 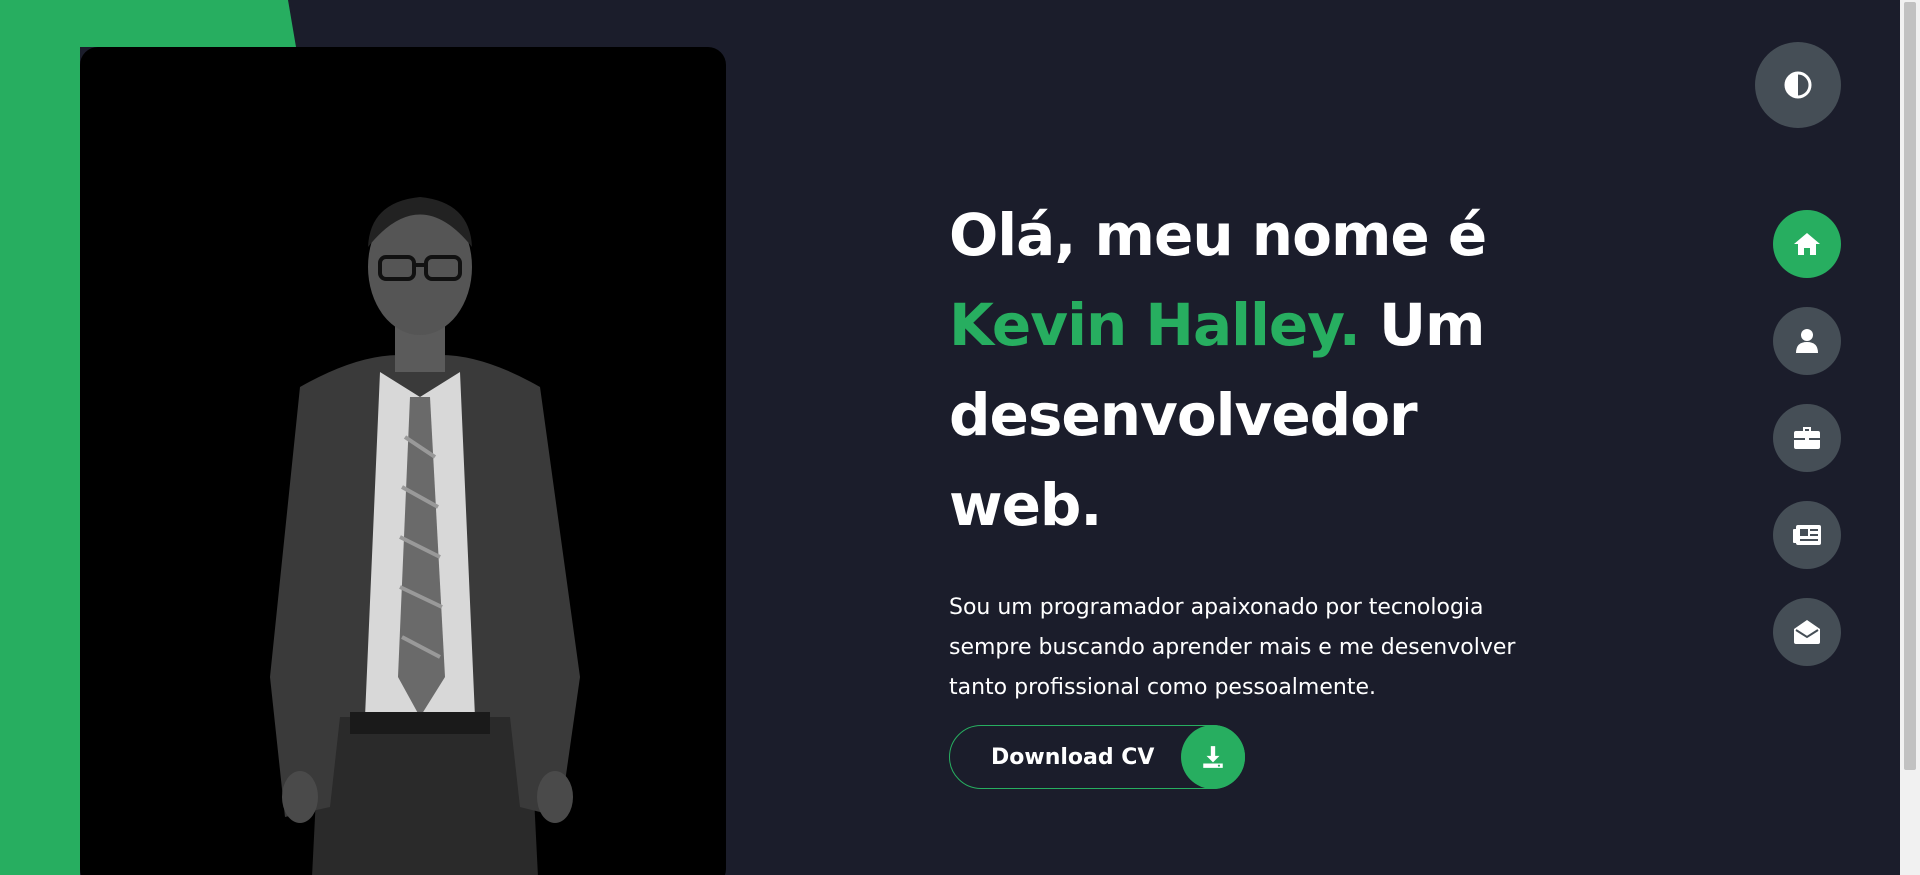 I want to click on download-cv-label: Download CV, so click(x=1073, y=757).